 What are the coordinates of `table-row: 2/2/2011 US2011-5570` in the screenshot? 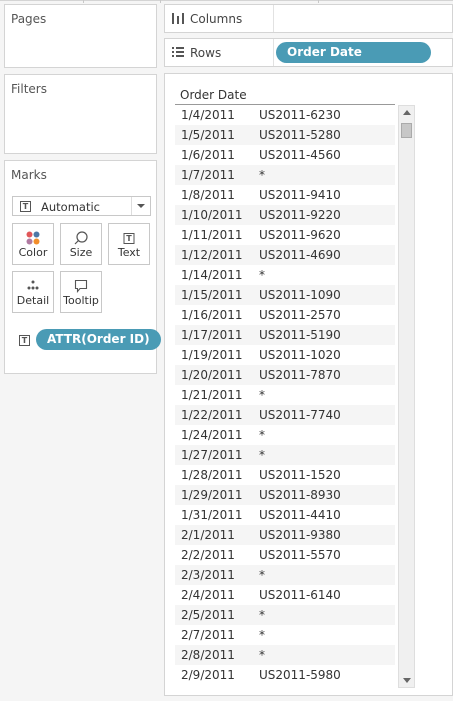 It's located at (285, 555).